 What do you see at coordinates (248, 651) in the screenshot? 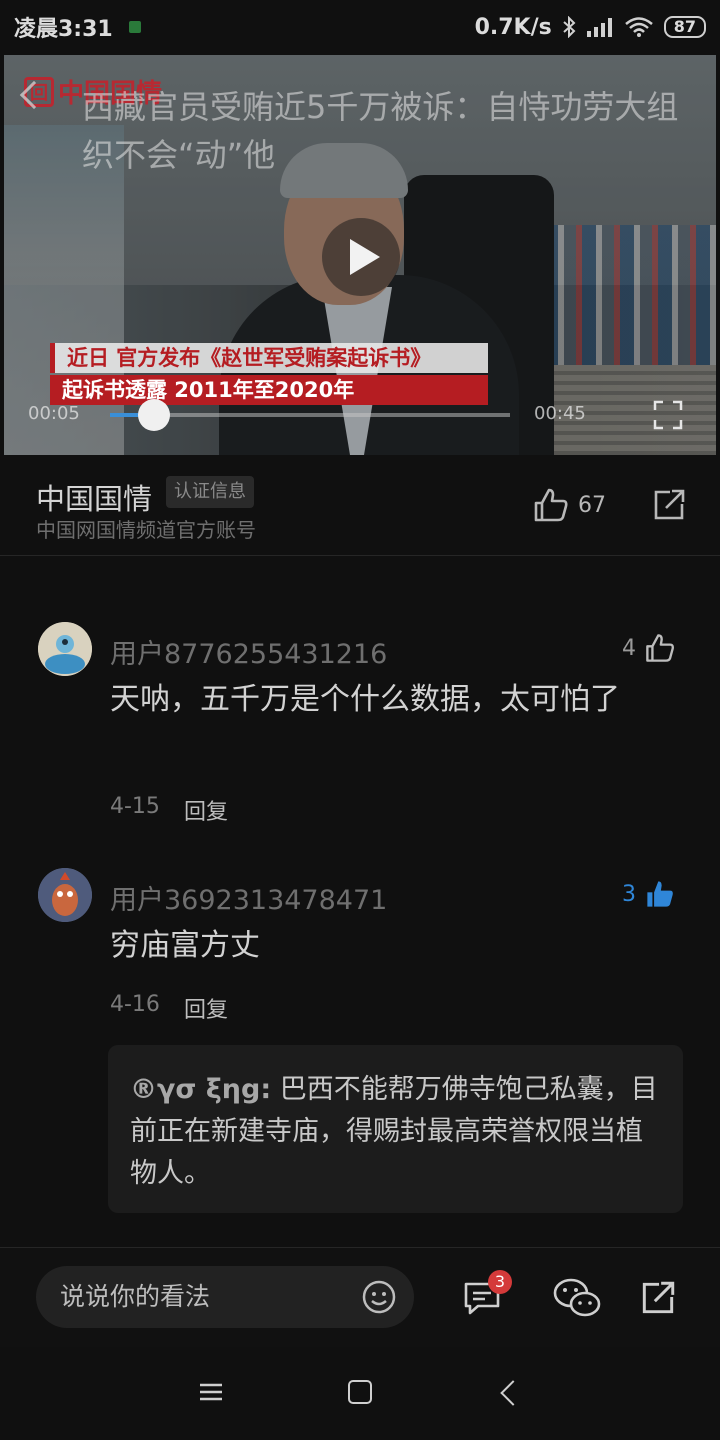
I see `comment-username: 用户8776255431216` at bounding box center [248, 651].